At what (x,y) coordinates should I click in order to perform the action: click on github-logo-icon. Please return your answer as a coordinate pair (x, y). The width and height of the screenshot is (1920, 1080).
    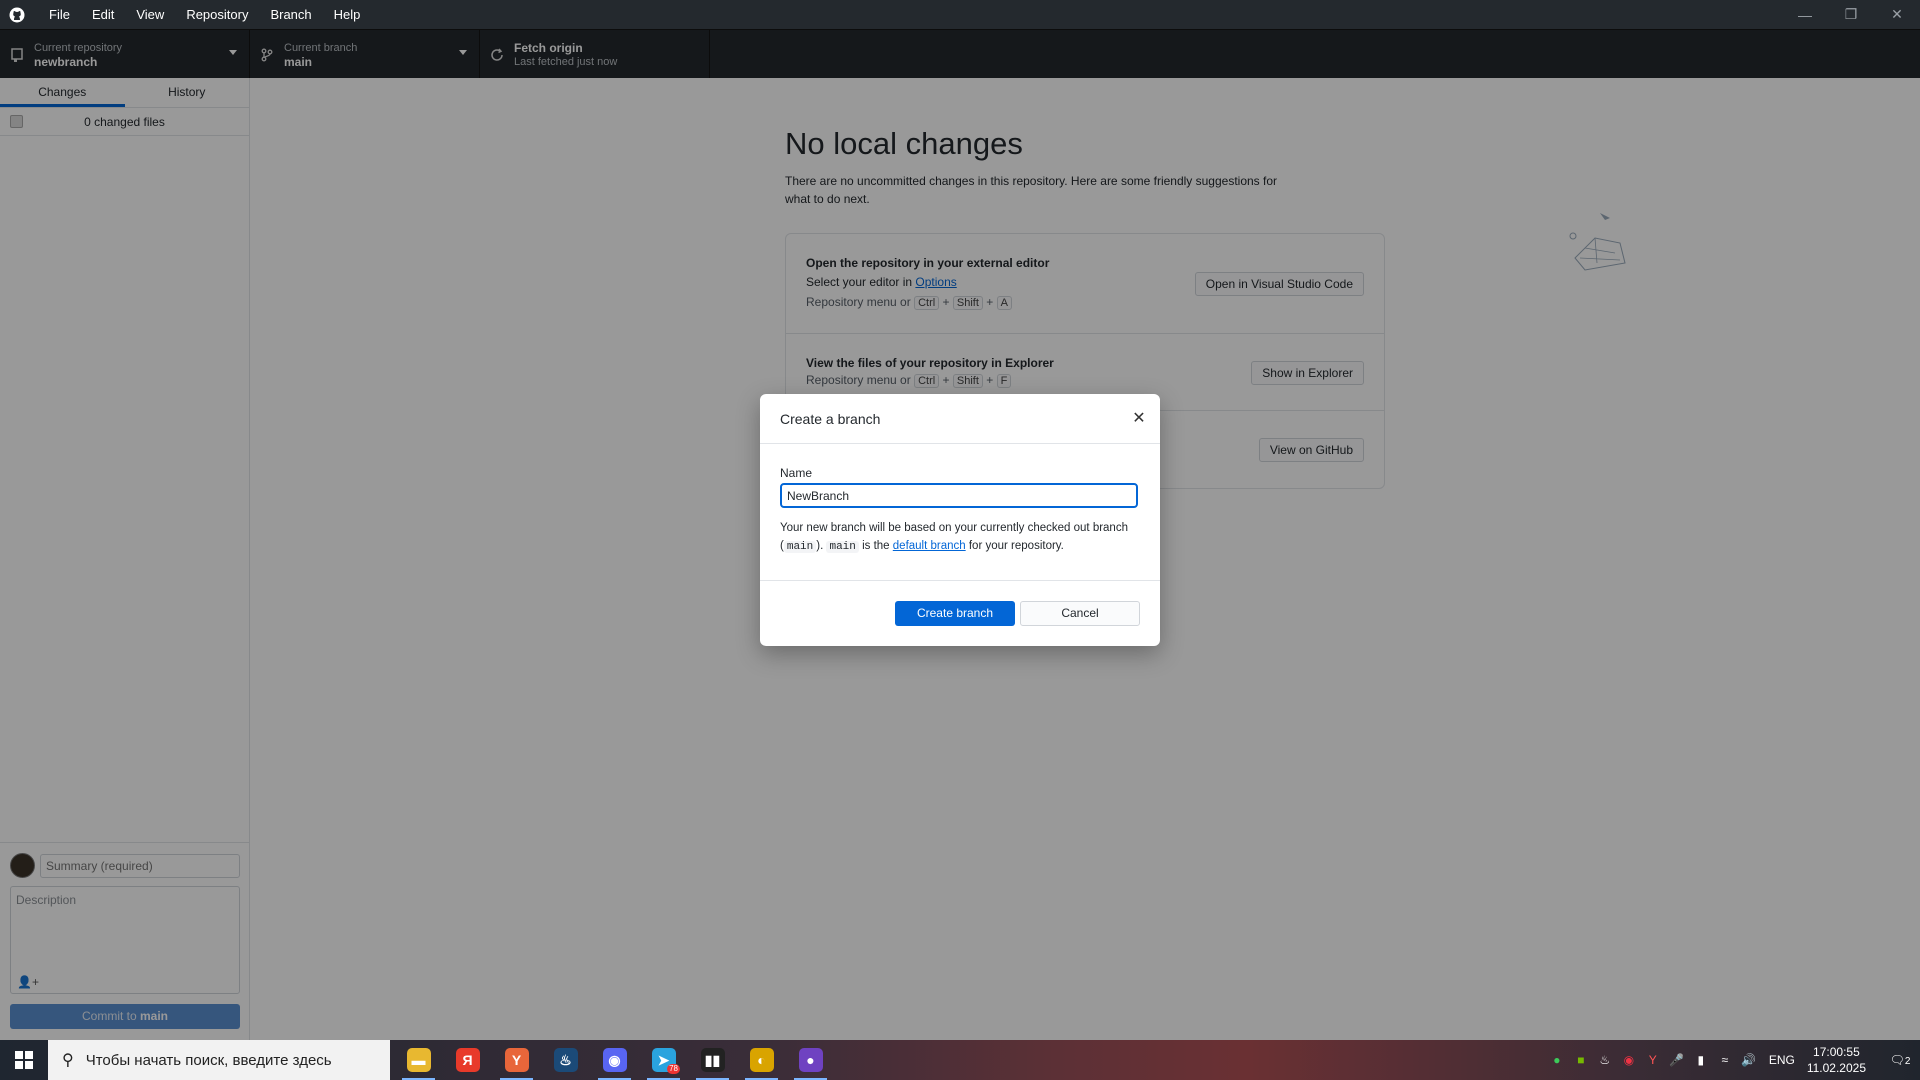
    Looking at the image, I should click on (17, 14).